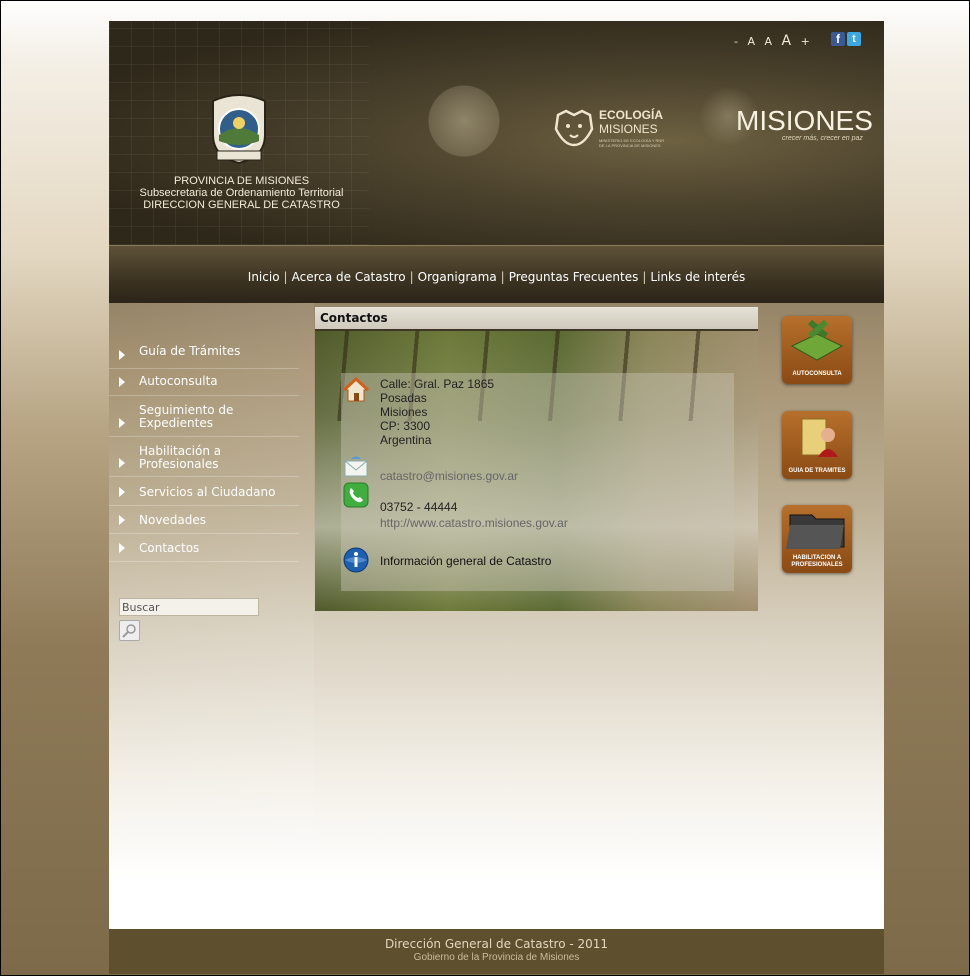 This screenshot has width=970, height=976. I want to click on sidebar-item-novedades: Novedades, so click(204, 520).